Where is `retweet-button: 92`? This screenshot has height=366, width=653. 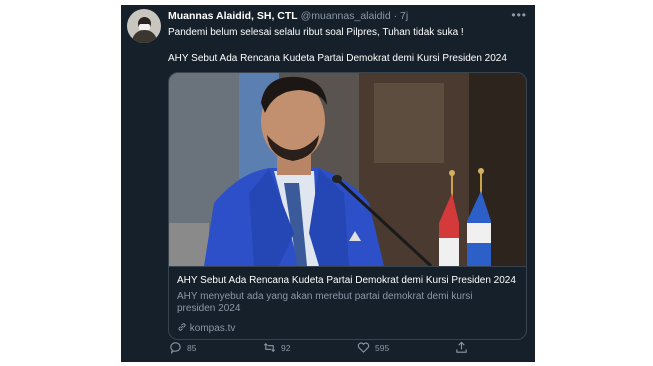
retweet-button: 92 is located at coordinates (276, 347).